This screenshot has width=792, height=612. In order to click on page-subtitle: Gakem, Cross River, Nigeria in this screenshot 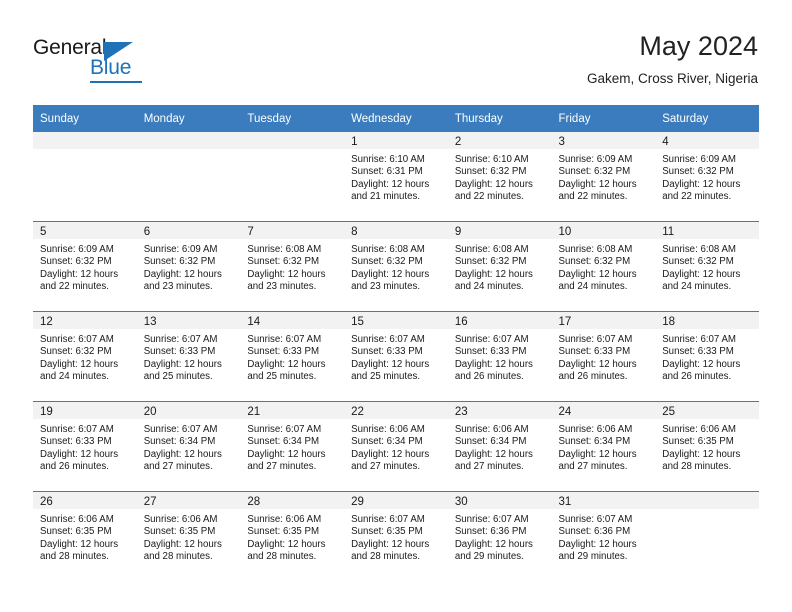, I will do `click(672, 78)`.